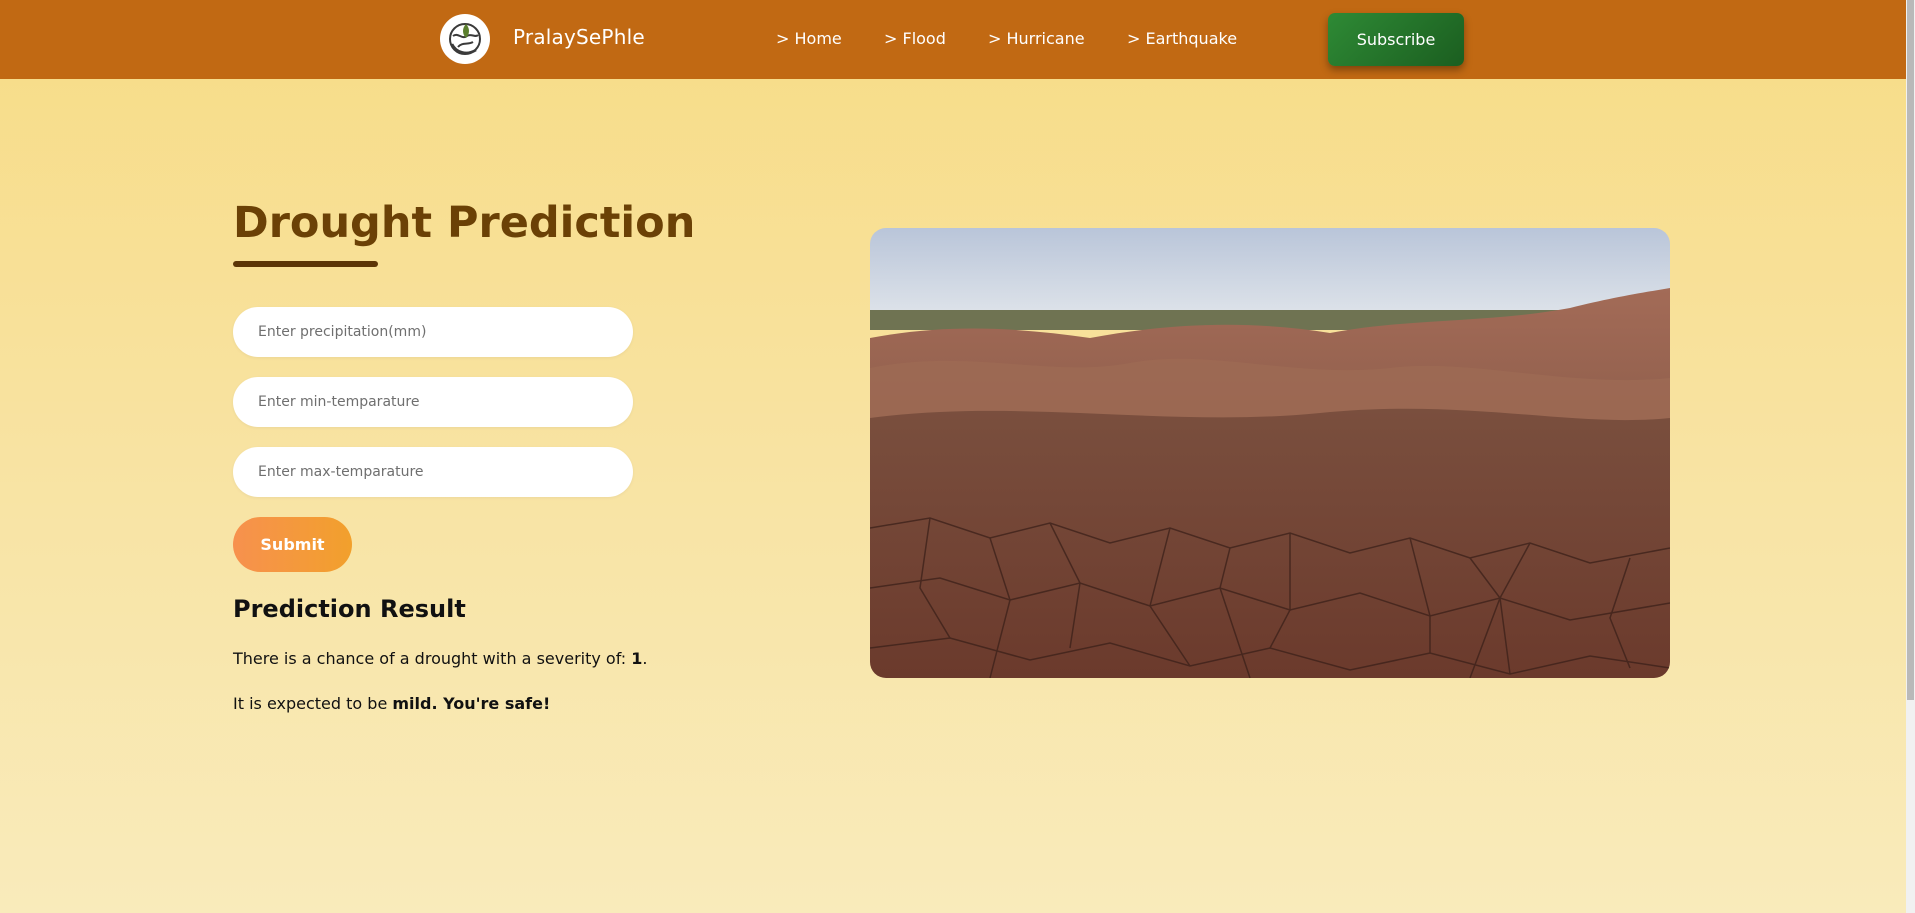  I want to click on prediction-result-heading: Prediction Result, so click(349, 609).